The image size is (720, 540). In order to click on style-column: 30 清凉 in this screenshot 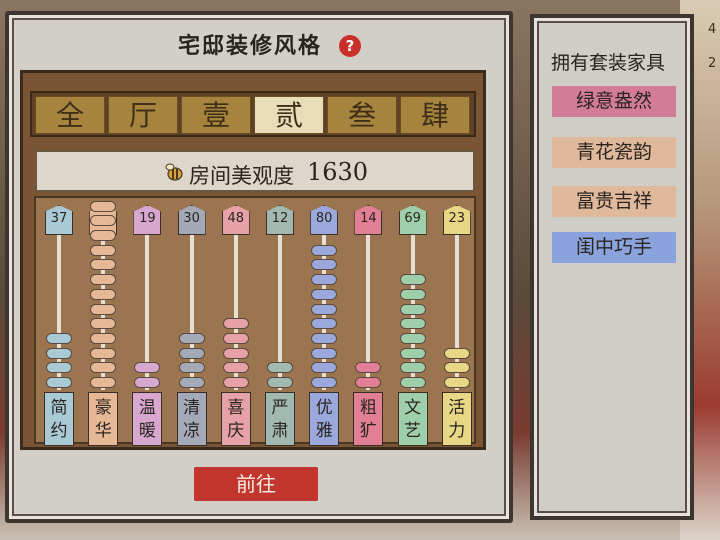, I will do `click(191, 270)`.